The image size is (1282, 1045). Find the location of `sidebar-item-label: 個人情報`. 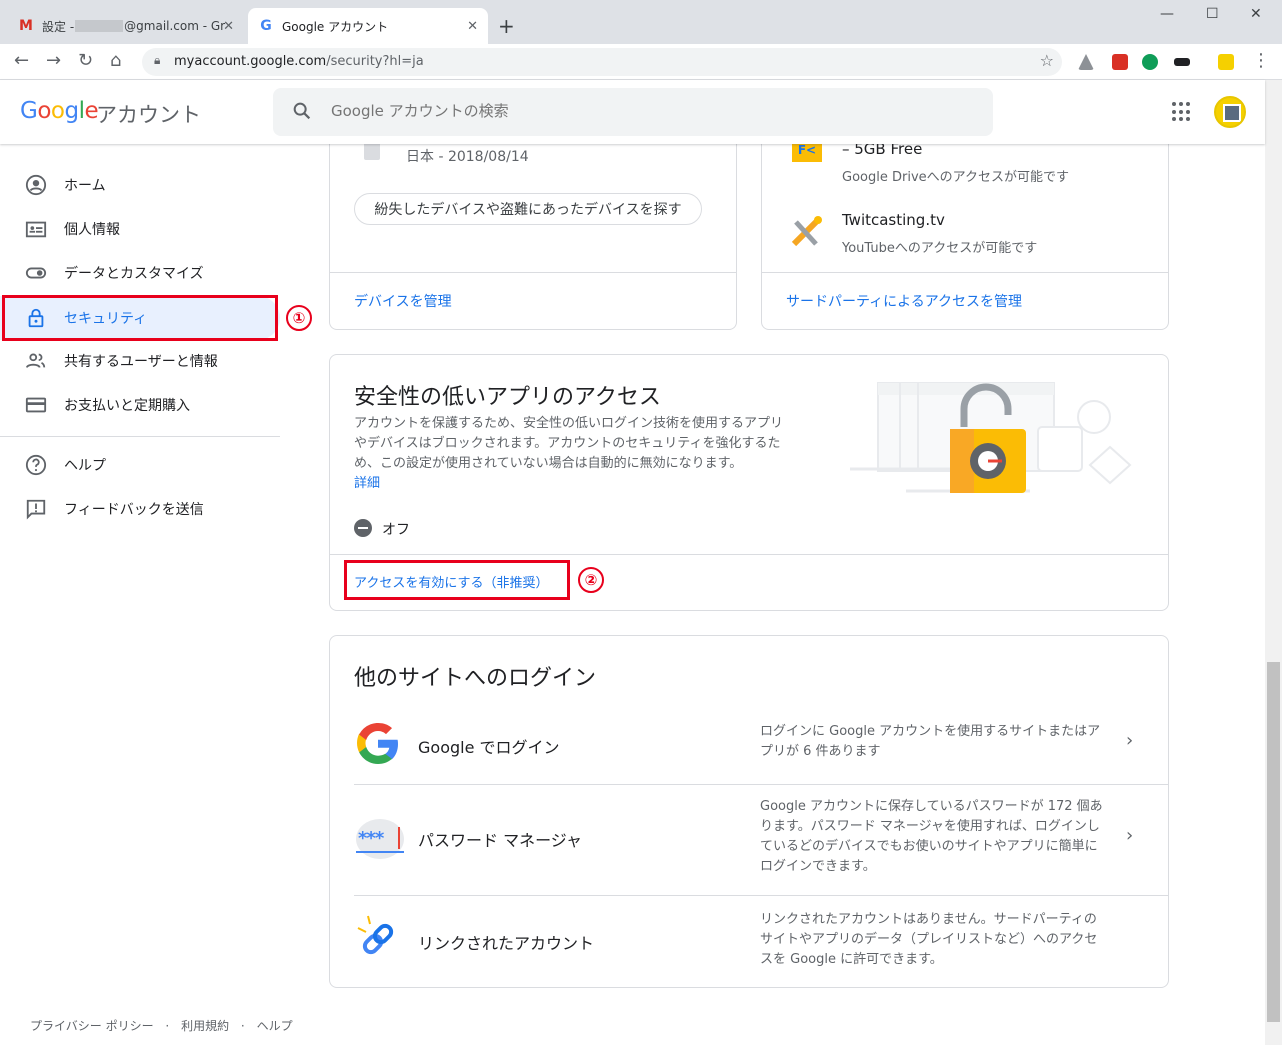

sidebar-item-label: 個人情報 is located at coordinates (92, 230).